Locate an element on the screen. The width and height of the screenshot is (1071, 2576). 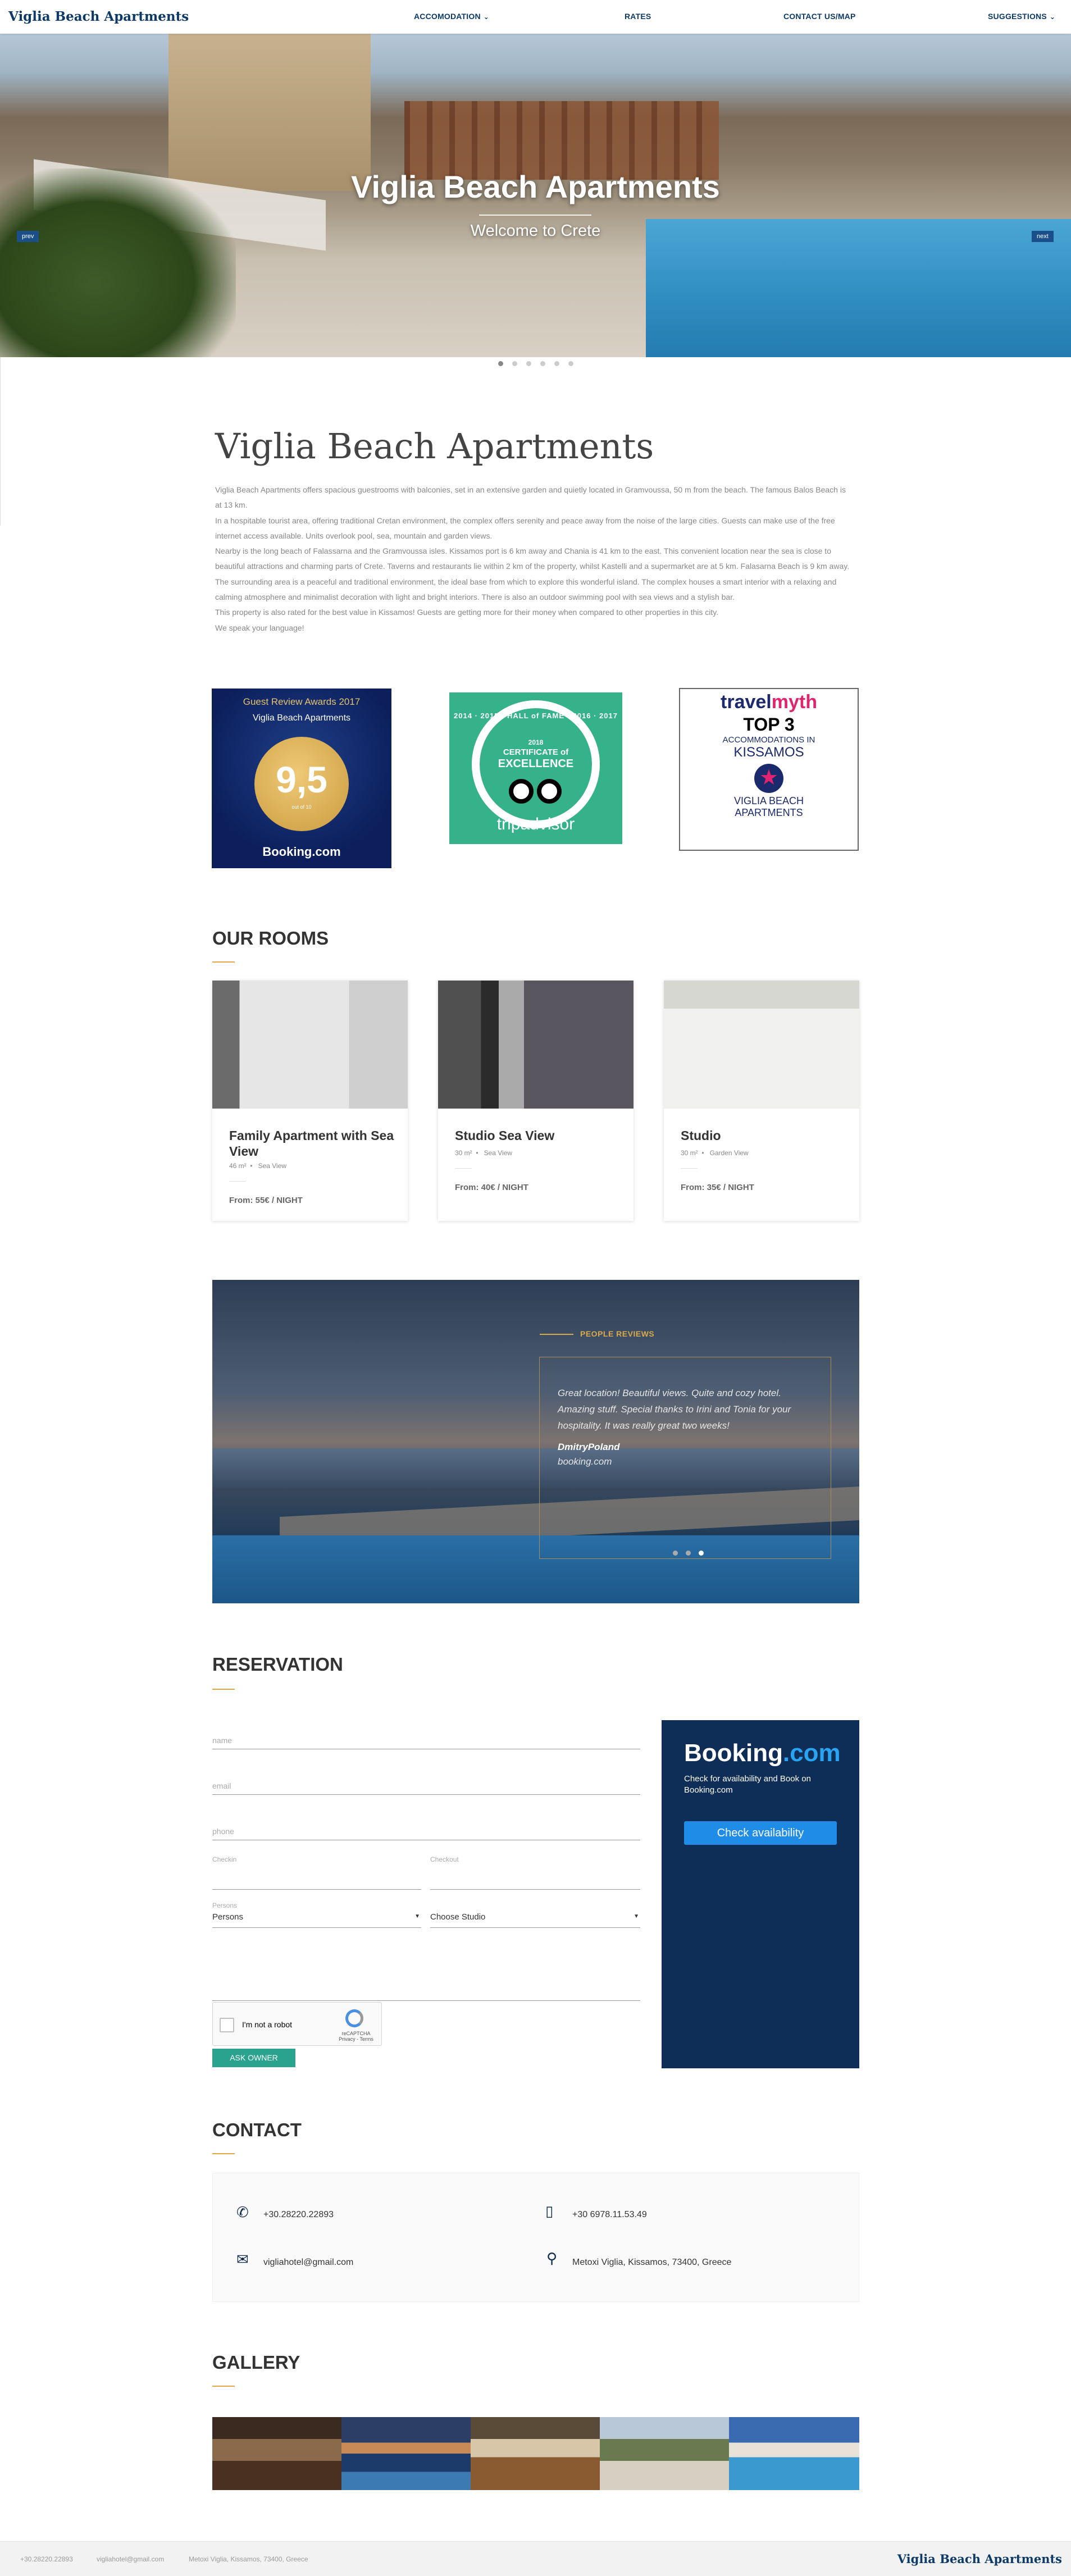
contact-section-title: CONTACT is located at coordinates (257, 2129).